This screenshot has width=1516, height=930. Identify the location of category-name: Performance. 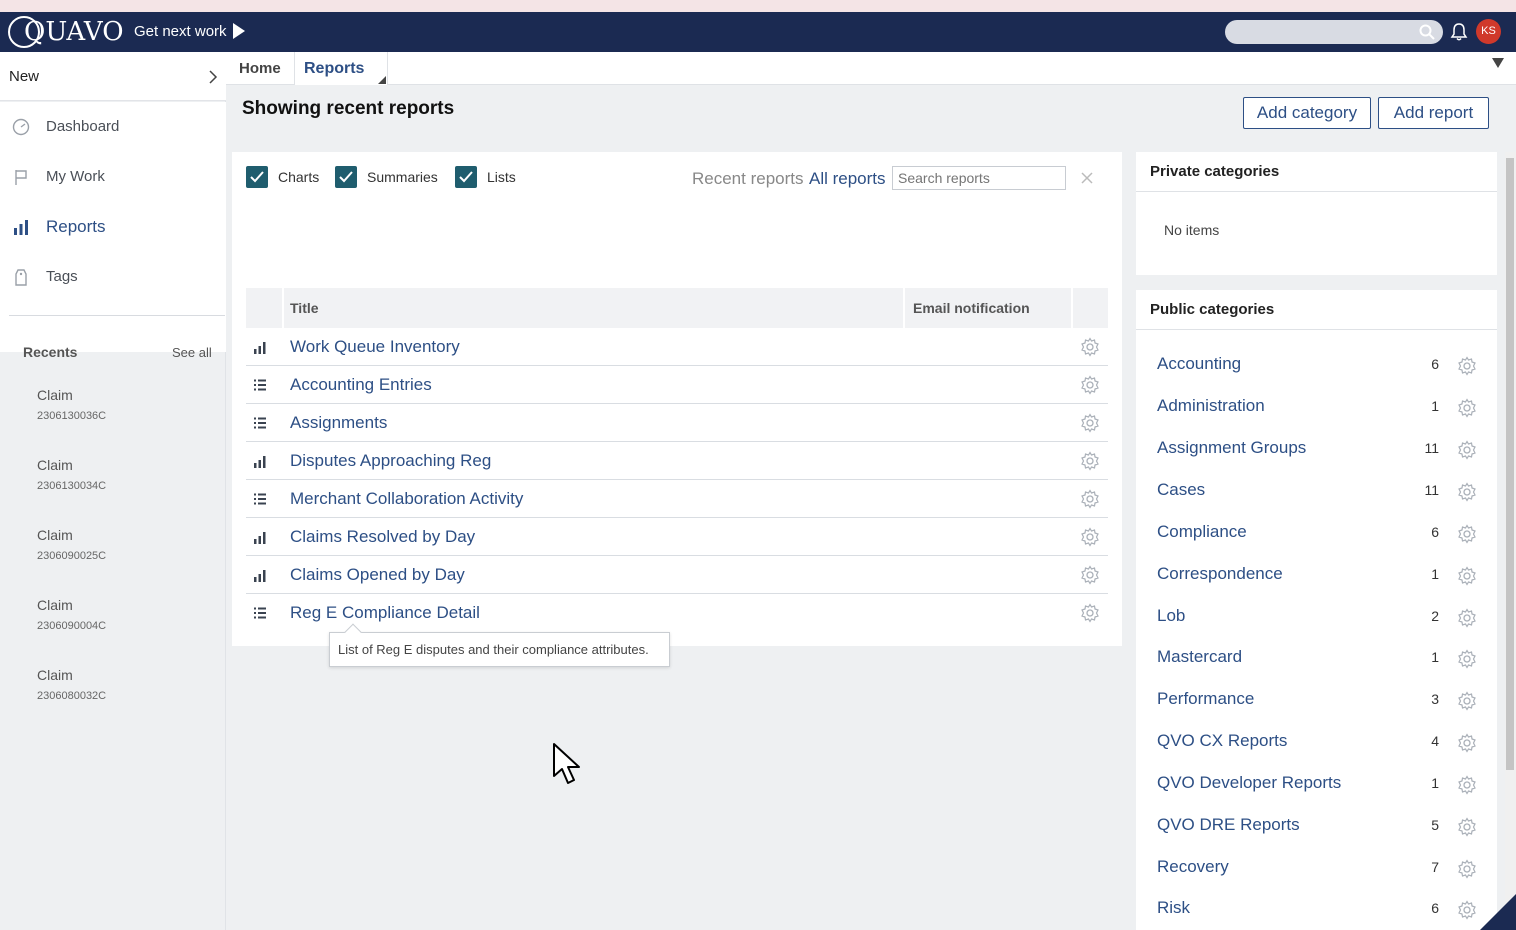
(1205, 699).